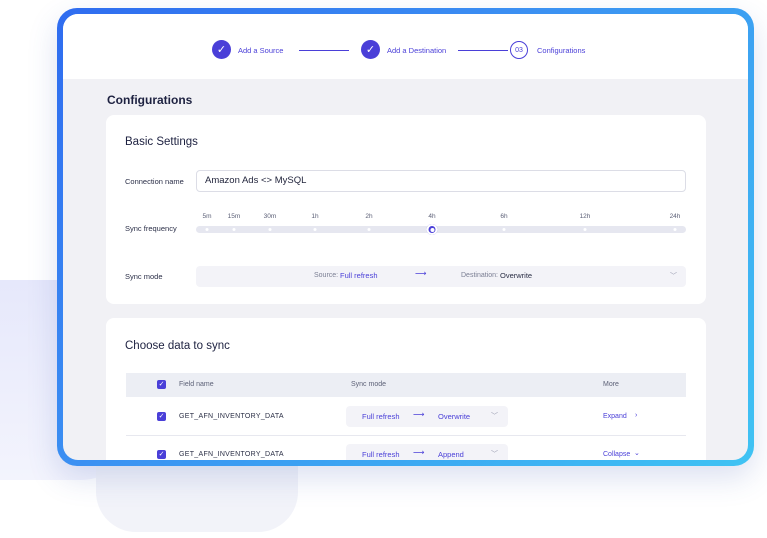 Image resolution: width=767 pixels, height=538 pixels. What do you see at coordinates (270, 216) in the screenshot?
I see `frequency-tick-label: 30m` at bounding box center [270, 216].